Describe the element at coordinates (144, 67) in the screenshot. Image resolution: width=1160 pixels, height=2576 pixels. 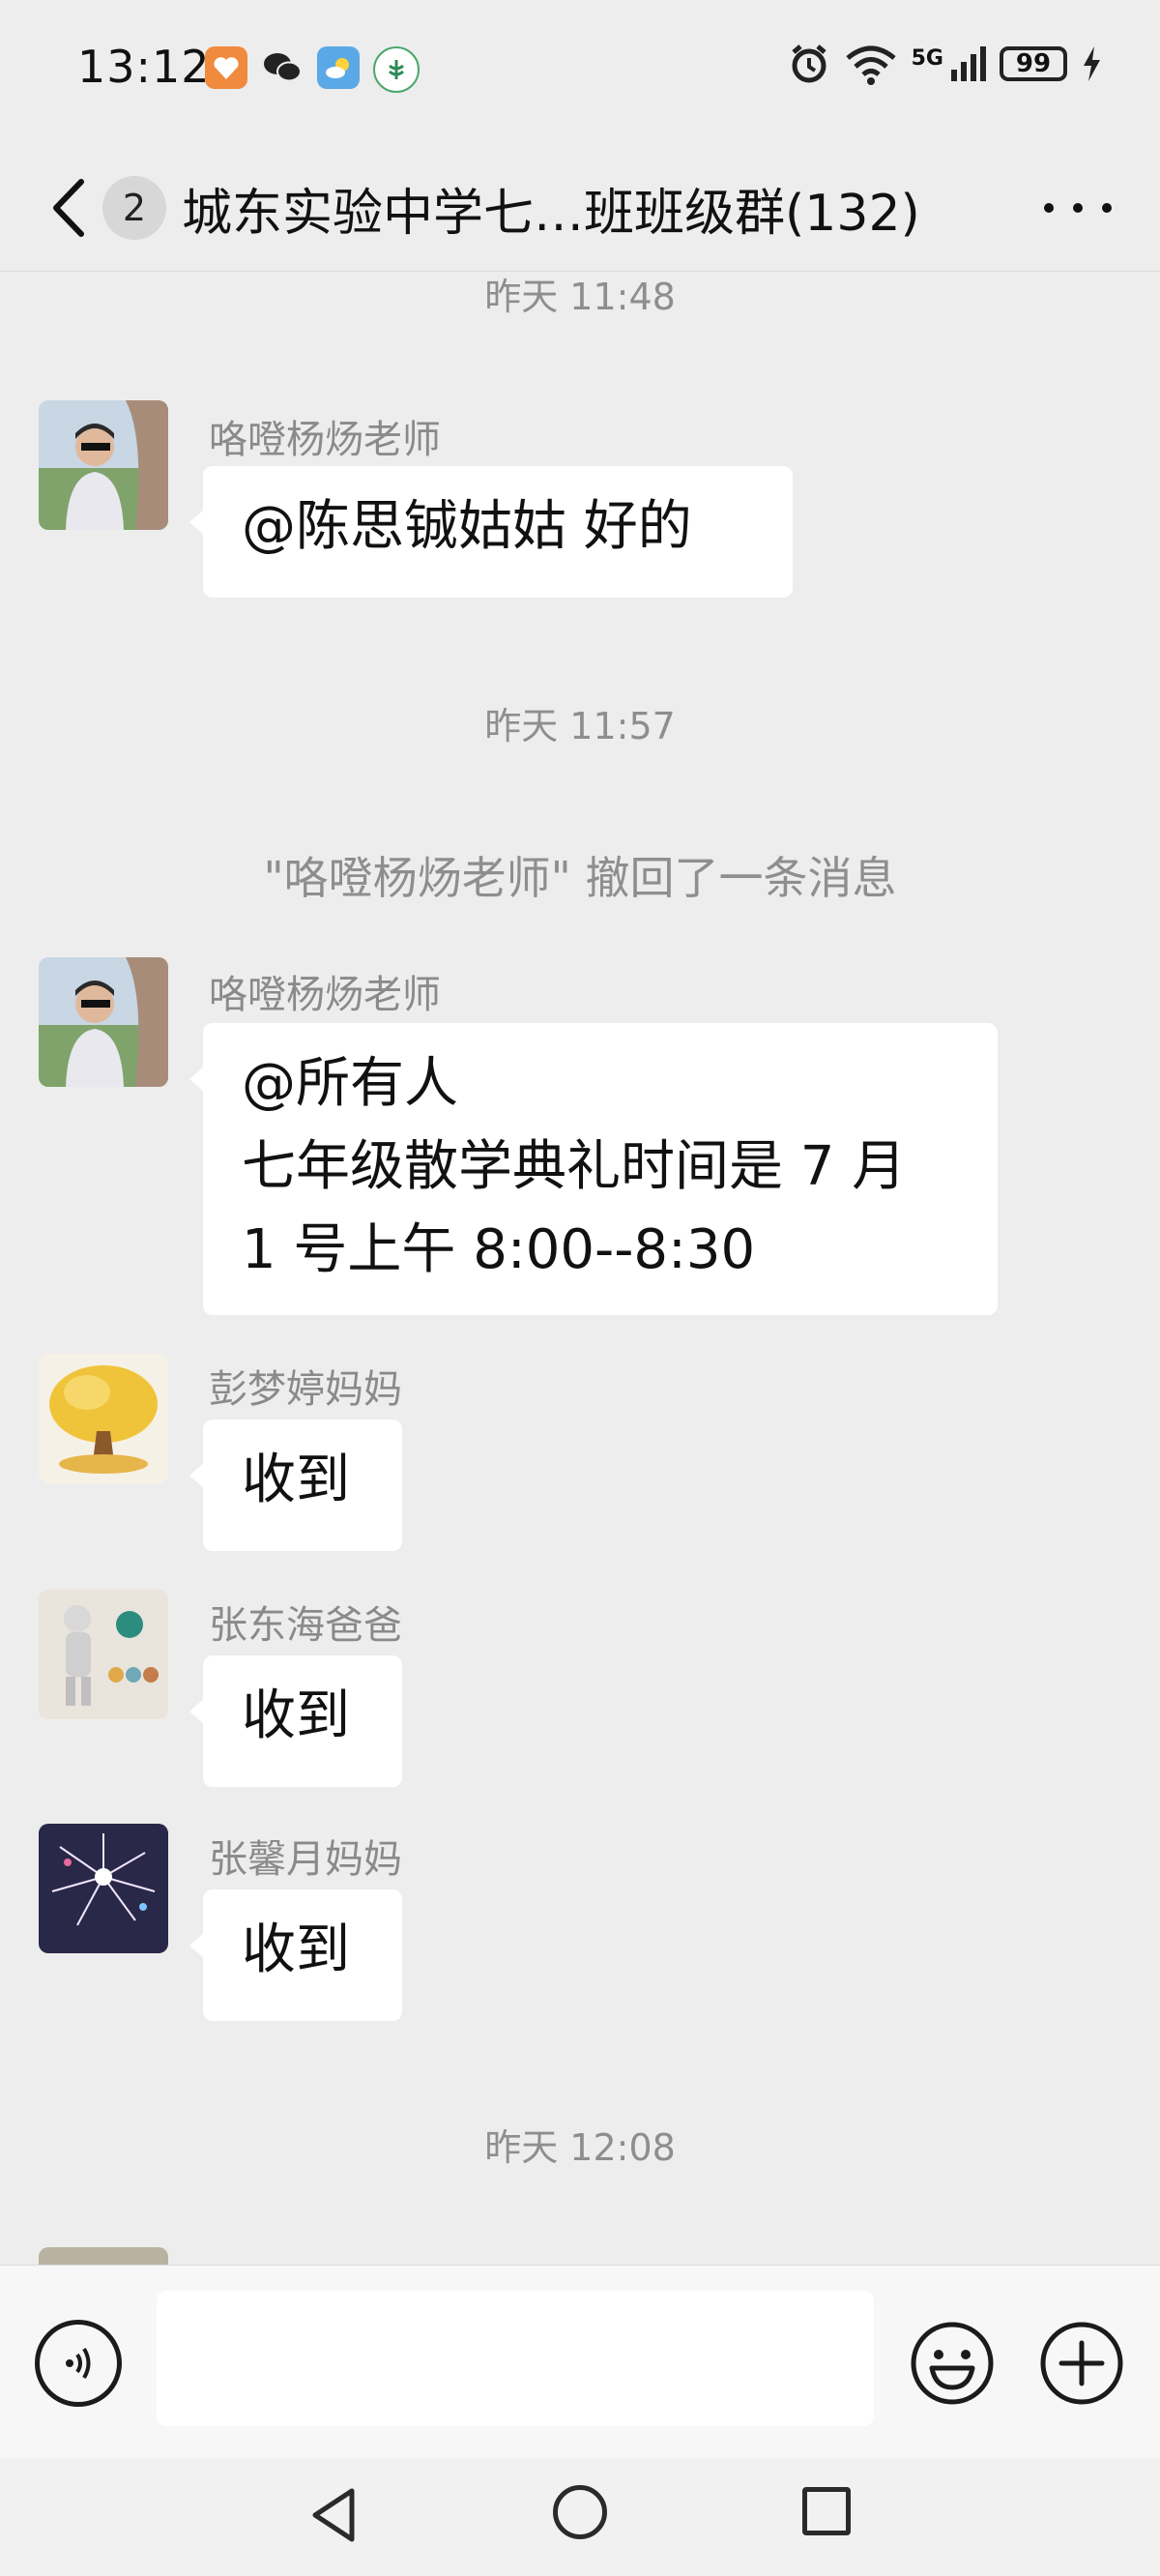
I see `status-time: 13:12` at that location.